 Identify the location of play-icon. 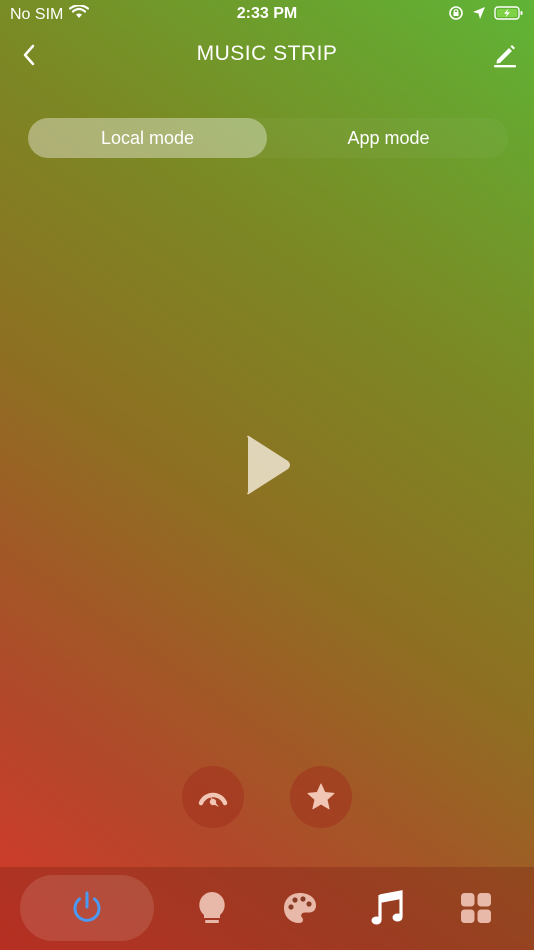
(268, 465).